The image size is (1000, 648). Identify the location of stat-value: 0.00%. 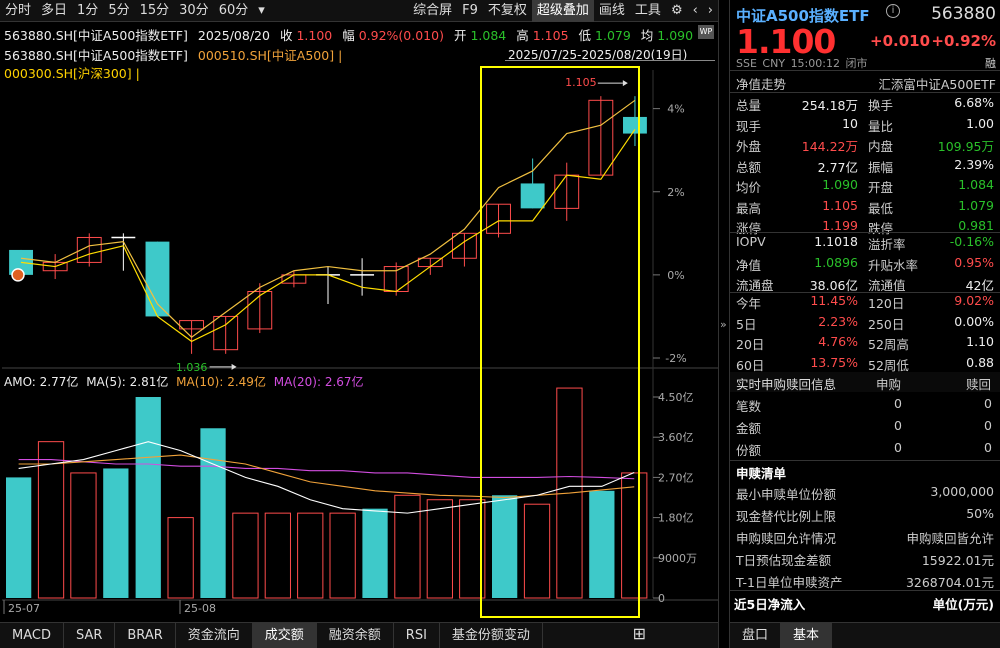
(974, 321).